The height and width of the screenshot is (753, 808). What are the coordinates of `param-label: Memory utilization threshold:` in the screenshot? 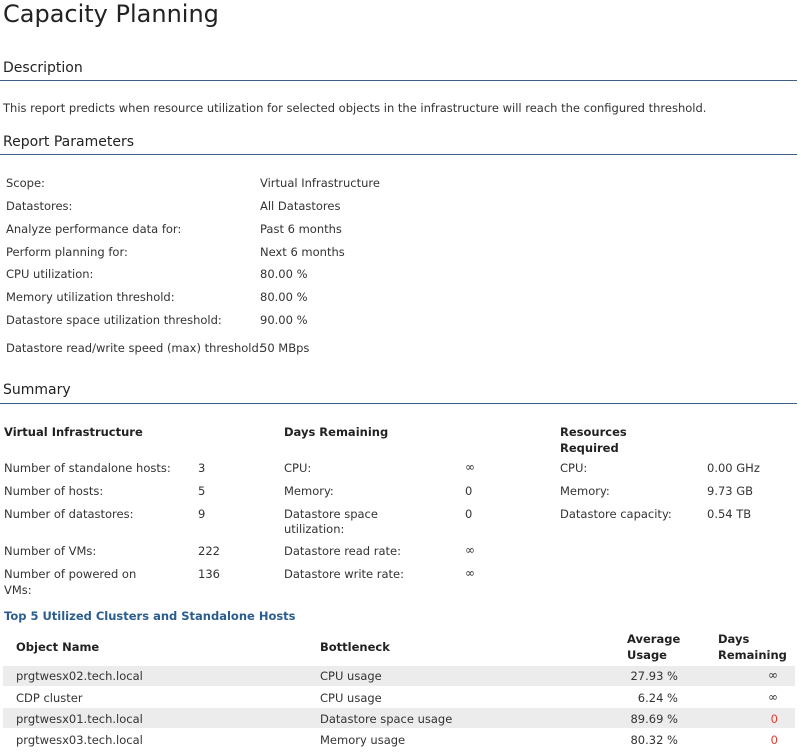 It's located at (90, 297).